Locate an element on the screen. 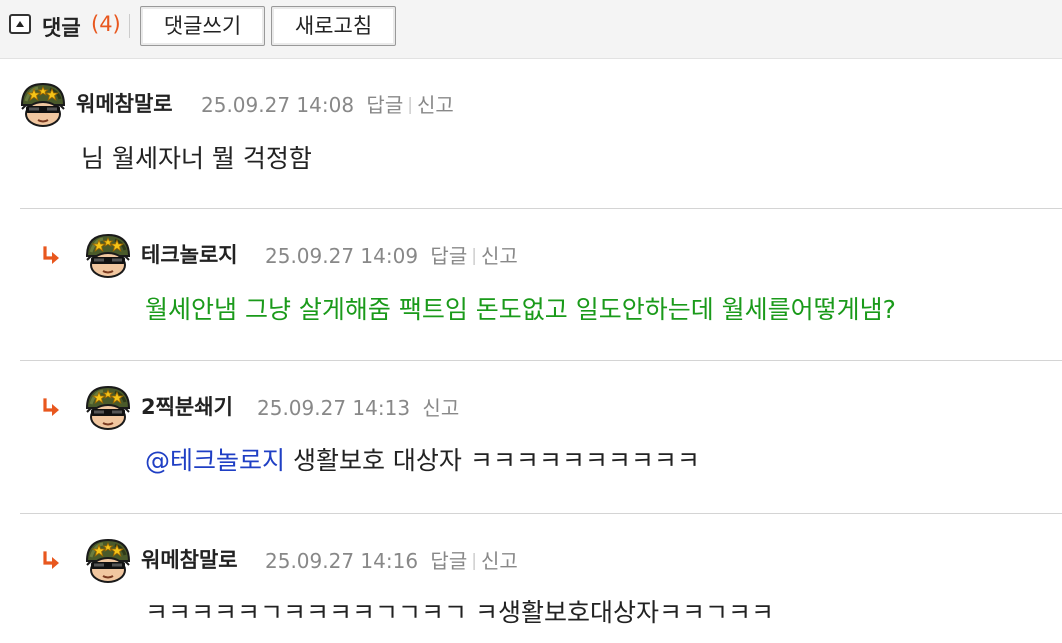 Image resolution: width=1062 pixels, height=643 pixels. comment-meta: 25.09.27 14:16 답글 | 신고 is located at coordinates (391, 559).